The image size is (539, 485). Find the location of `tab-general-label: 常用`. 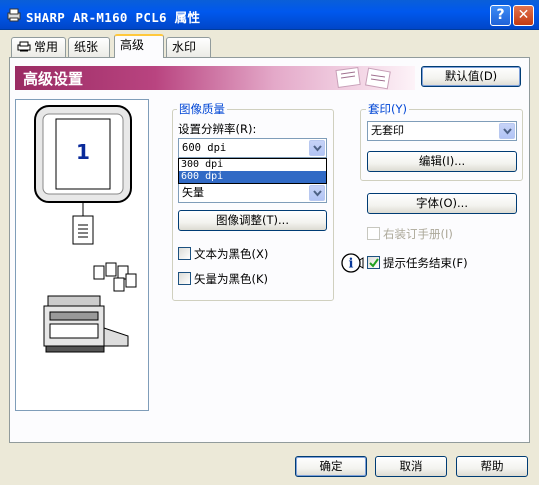

tab-general-label: 常用 is located at coordinates (46, 47).